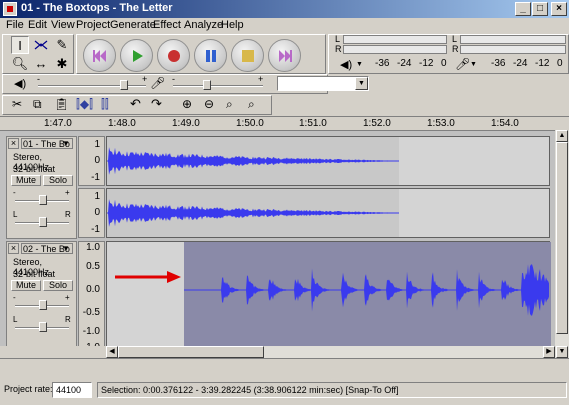 This screenshot has width=569, height=405. What do you see at coordinates (58, 285) in the screenshot?
I see `track-2-solo-button: Solo` at bounding box center [58, 285].